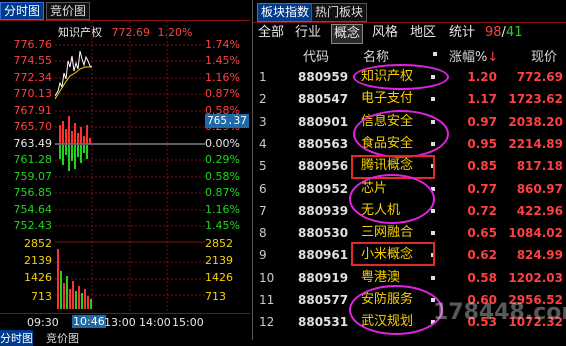  I want to click on sector-price: 422.96, so click(539, 210).